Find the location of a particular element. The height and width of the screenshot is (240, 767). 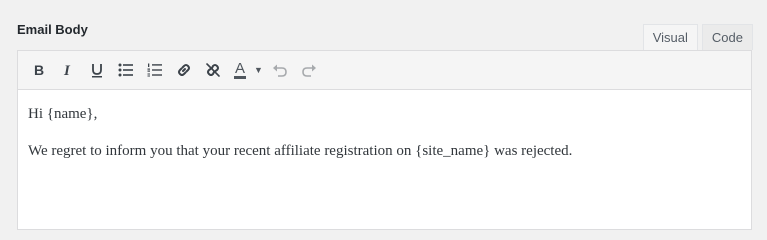

insert-link-button is located at coordinates (183, 70).